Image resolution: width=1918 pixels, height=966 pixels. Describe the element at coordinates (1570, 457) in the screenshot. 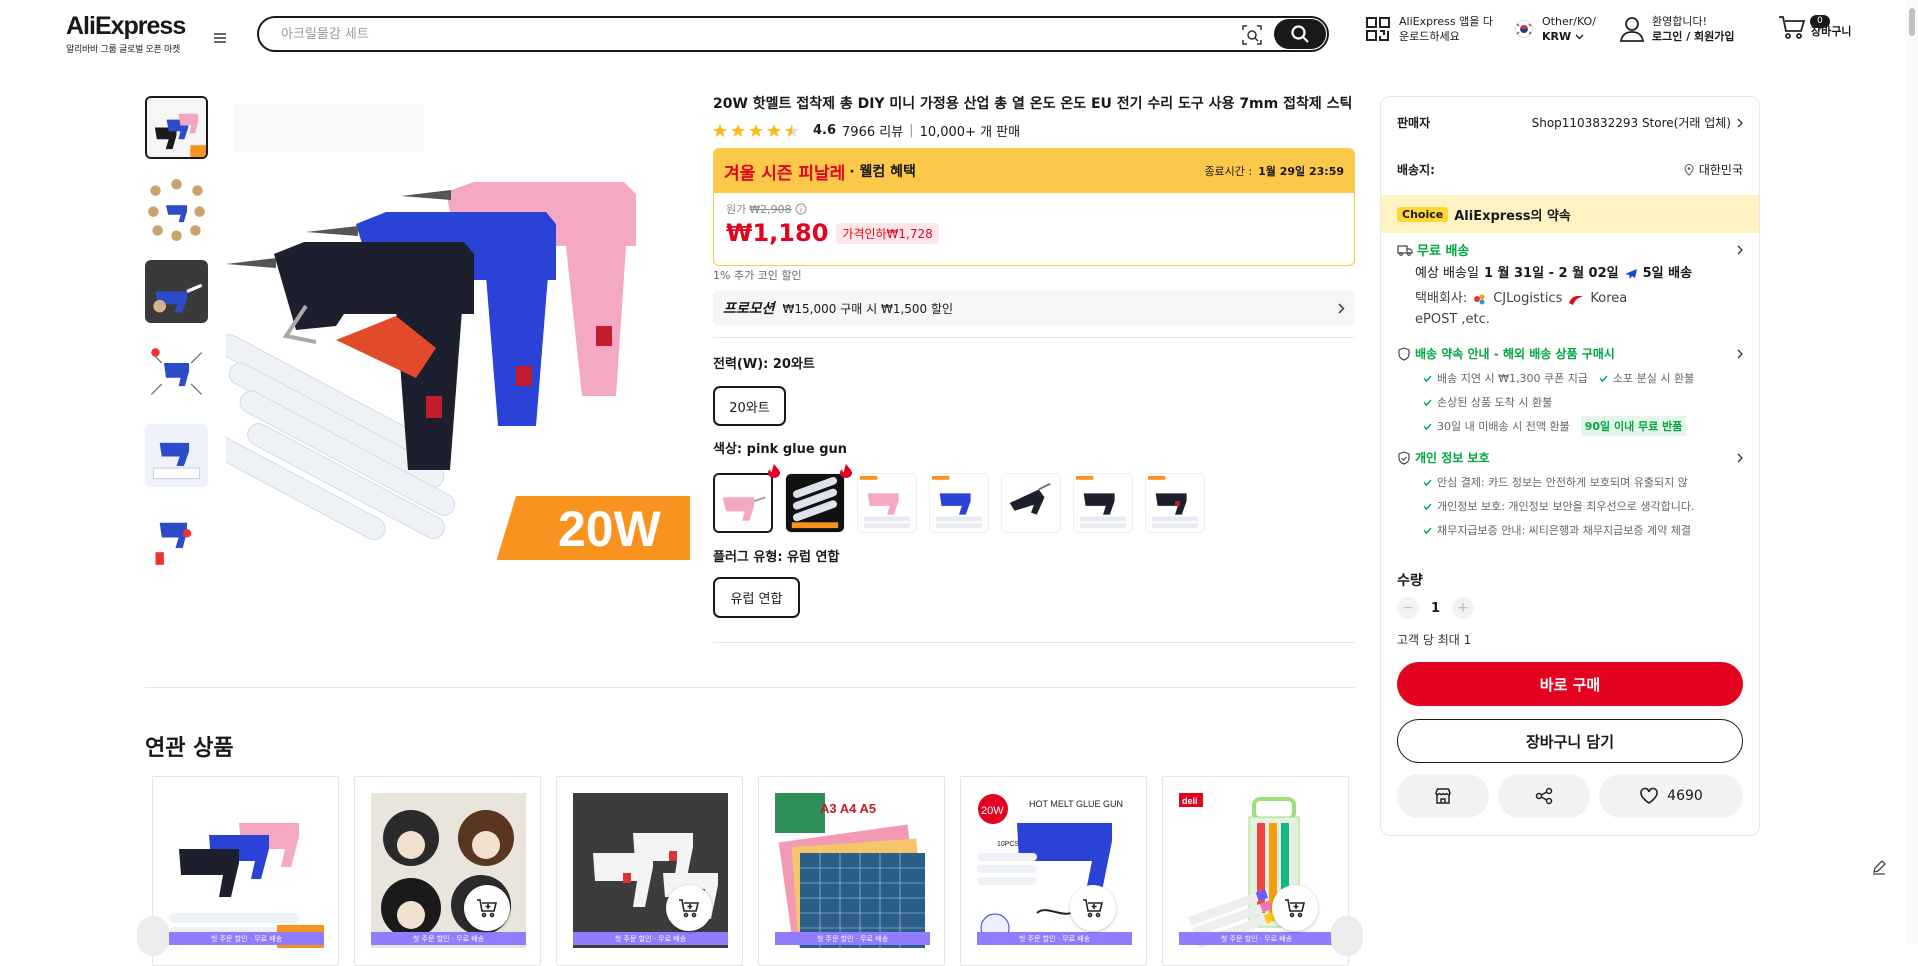

I see `privacy-row: 개인 정보 보호` at that location.